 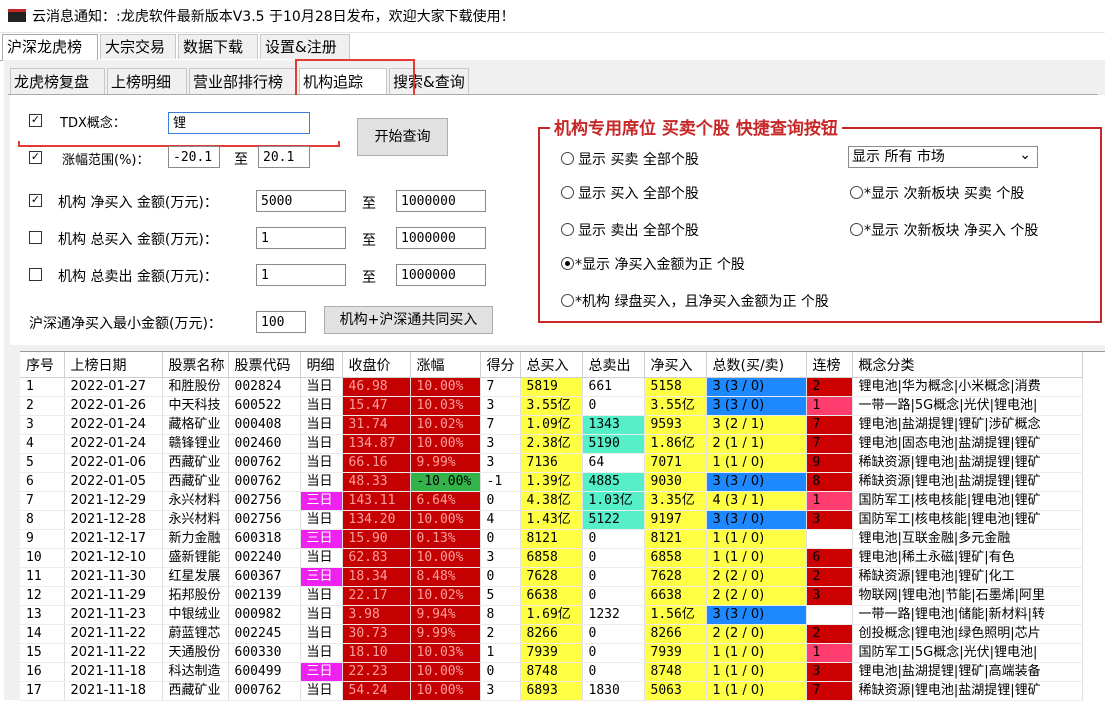 What do you see at coordinates (967, 365) in the screenshot?
I see `column-header: 概念分类` at bounding box center [967, 365].